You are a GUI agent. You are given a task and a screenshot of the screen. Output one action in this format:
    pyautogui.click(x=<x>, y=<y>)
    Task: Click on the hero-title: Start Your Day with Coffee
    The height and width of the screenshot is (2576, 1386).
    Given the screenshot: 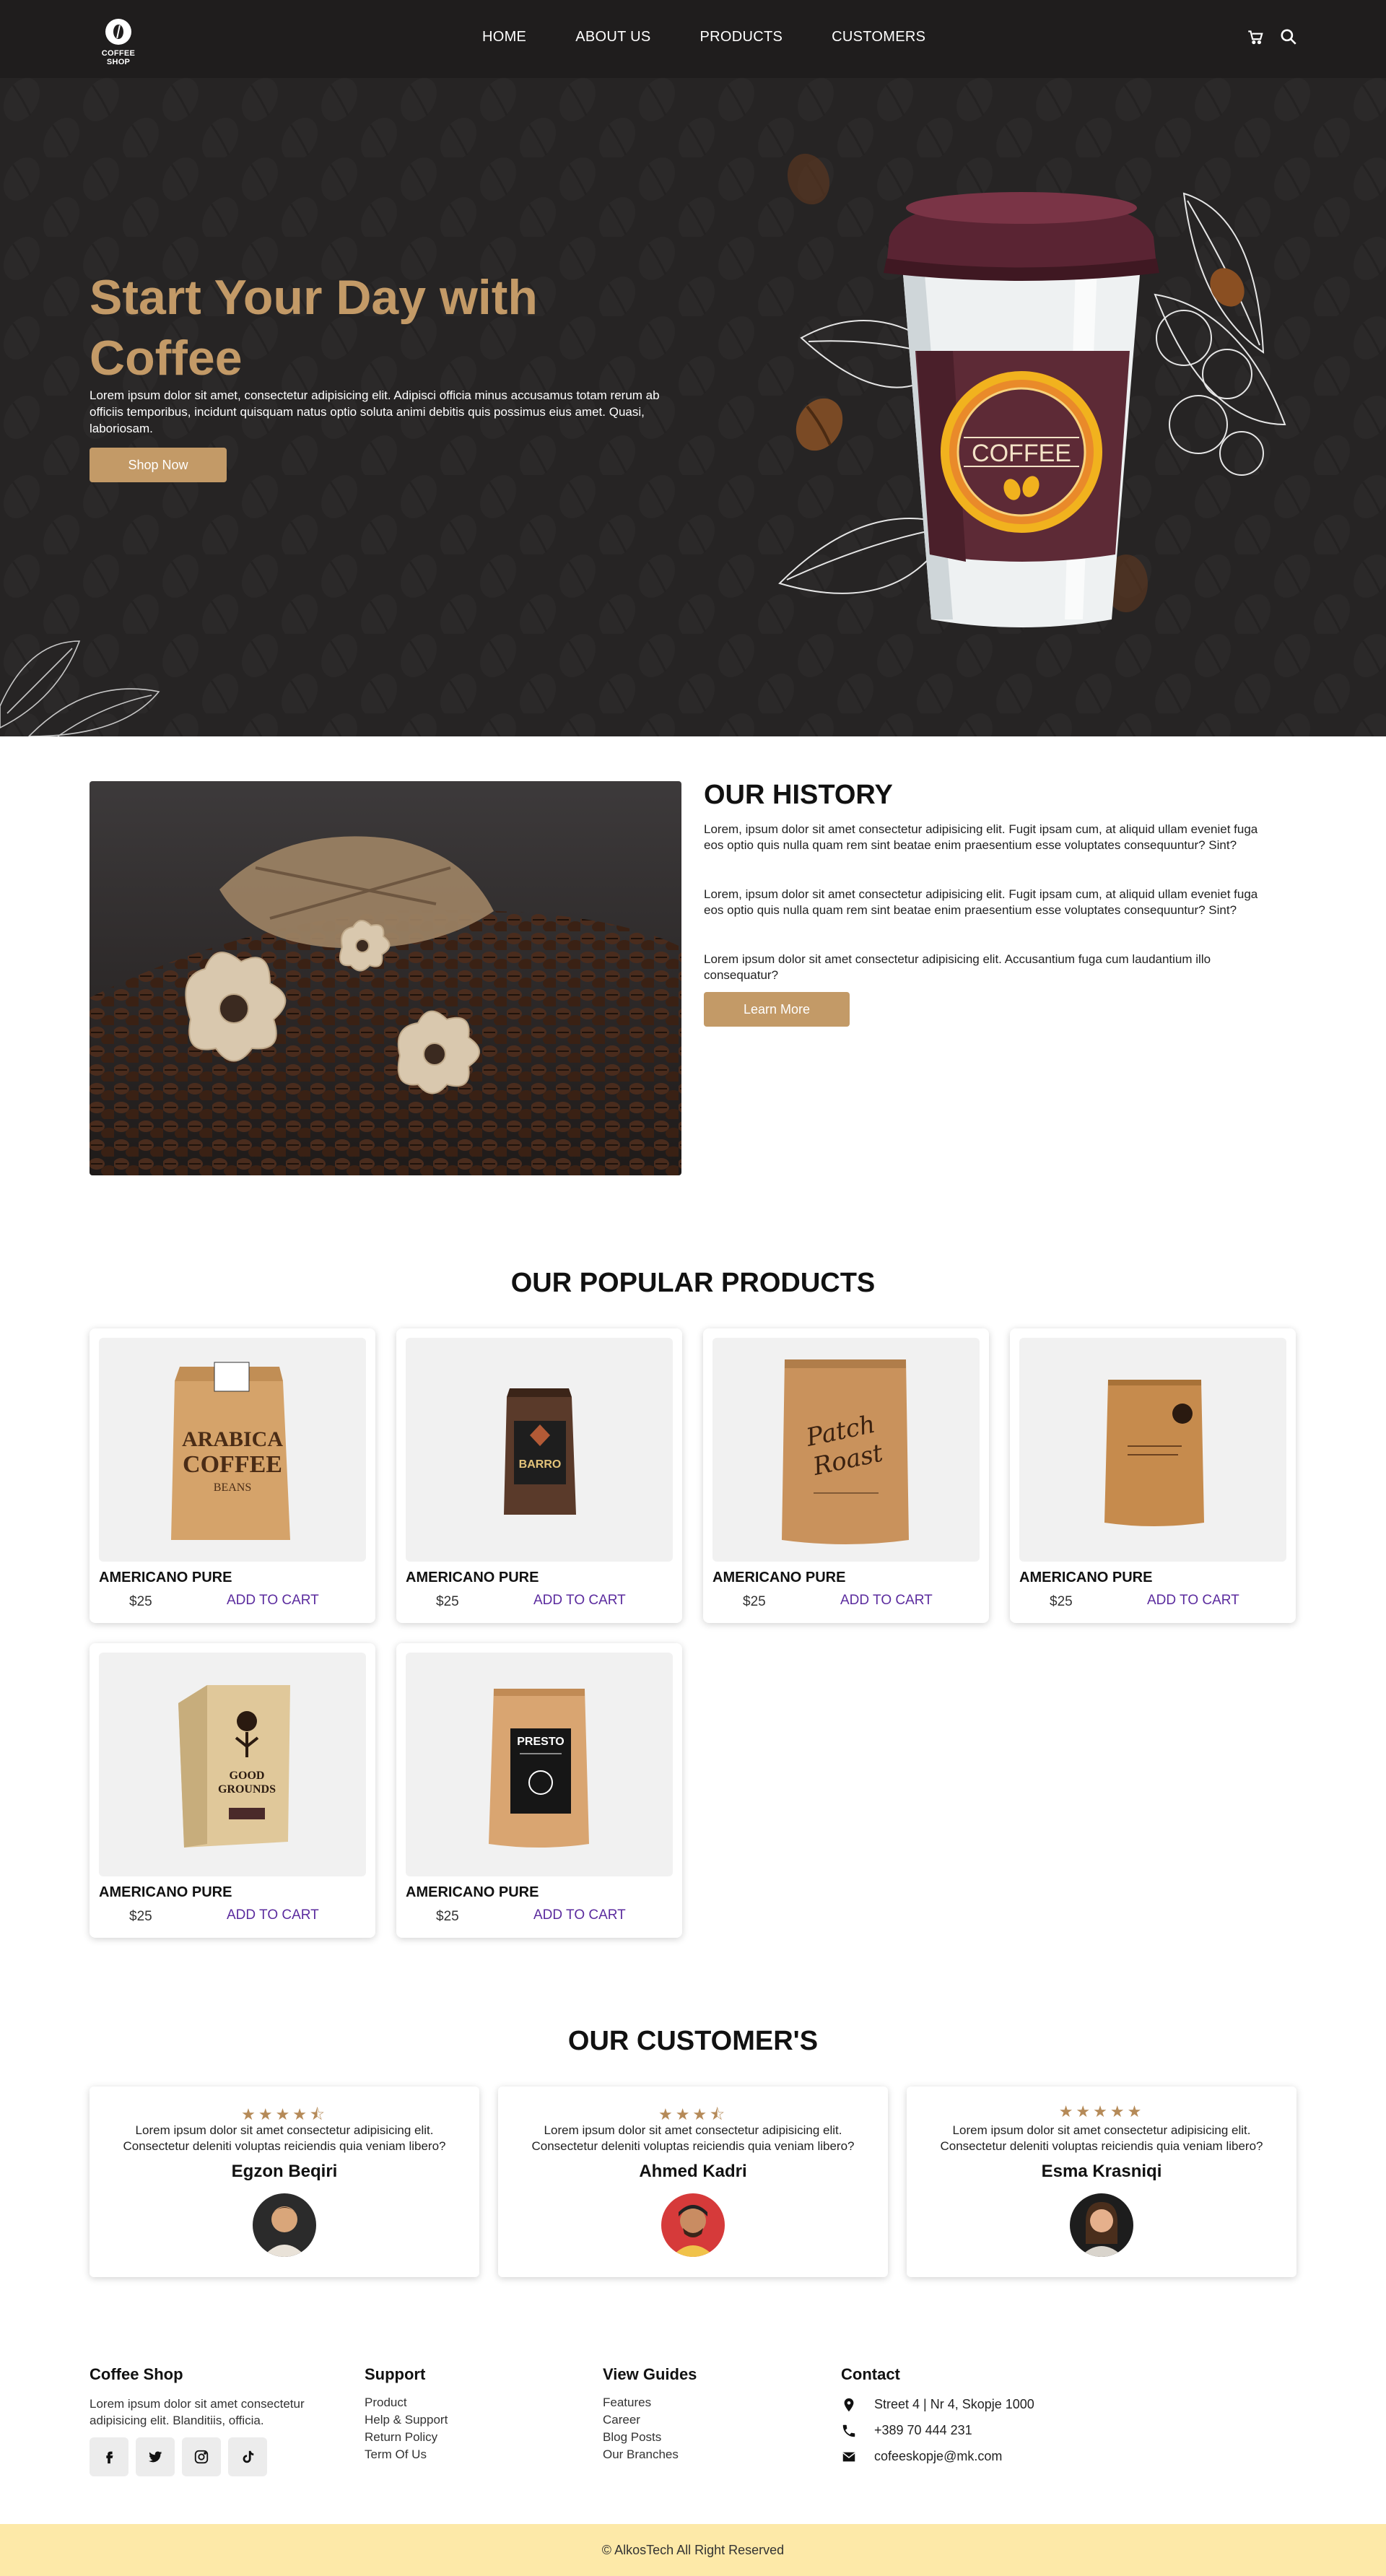 What is the action you would take?
    pyautogui.click(x=314, y=328)
    